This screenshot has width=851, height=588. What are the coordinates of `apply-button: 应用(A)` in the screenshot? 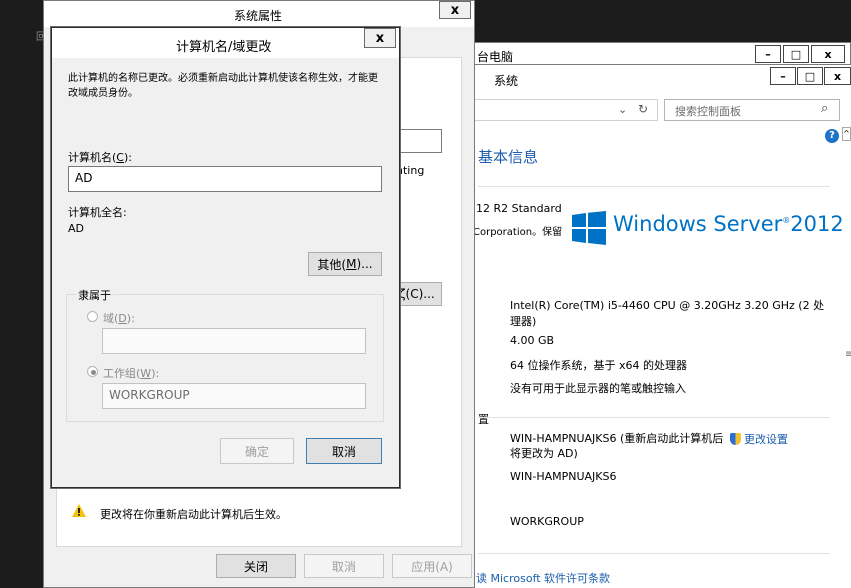 It's located at (432, 566).